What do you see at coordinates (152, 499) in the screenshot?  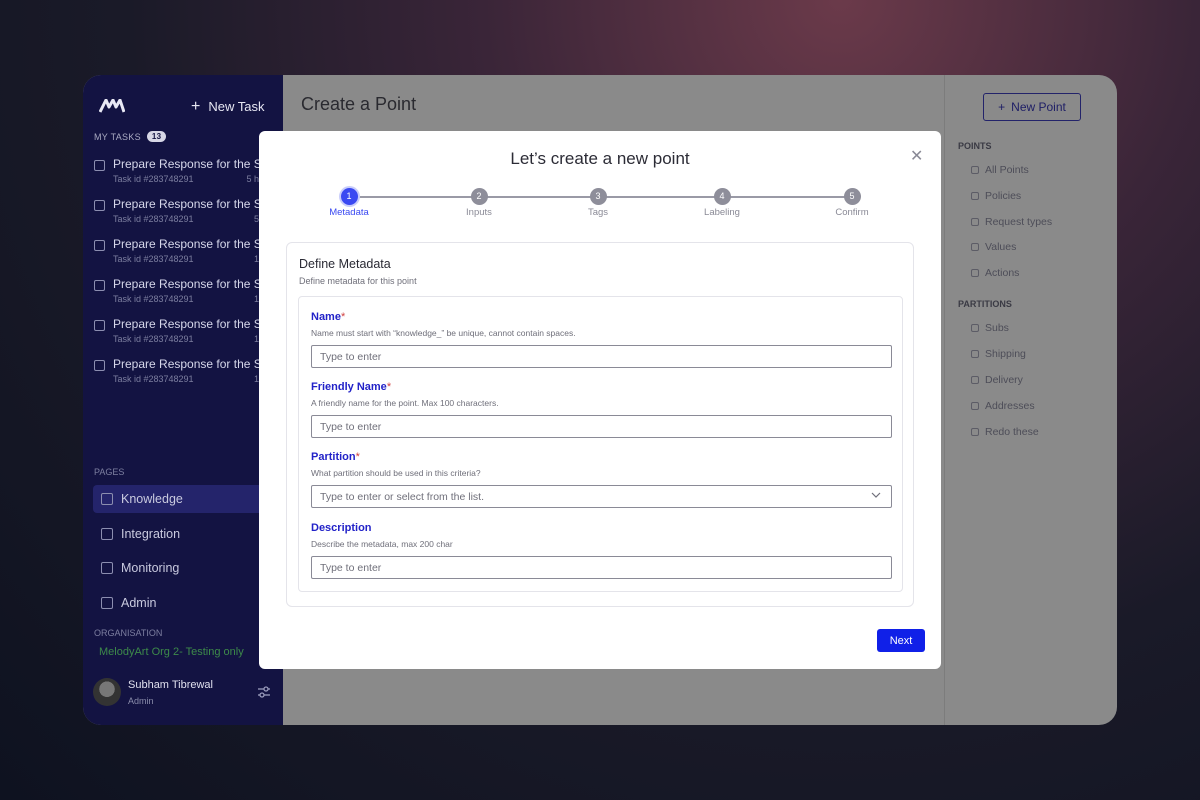 I see `nav-label: Knowledge` at bounding box center [152, 499].